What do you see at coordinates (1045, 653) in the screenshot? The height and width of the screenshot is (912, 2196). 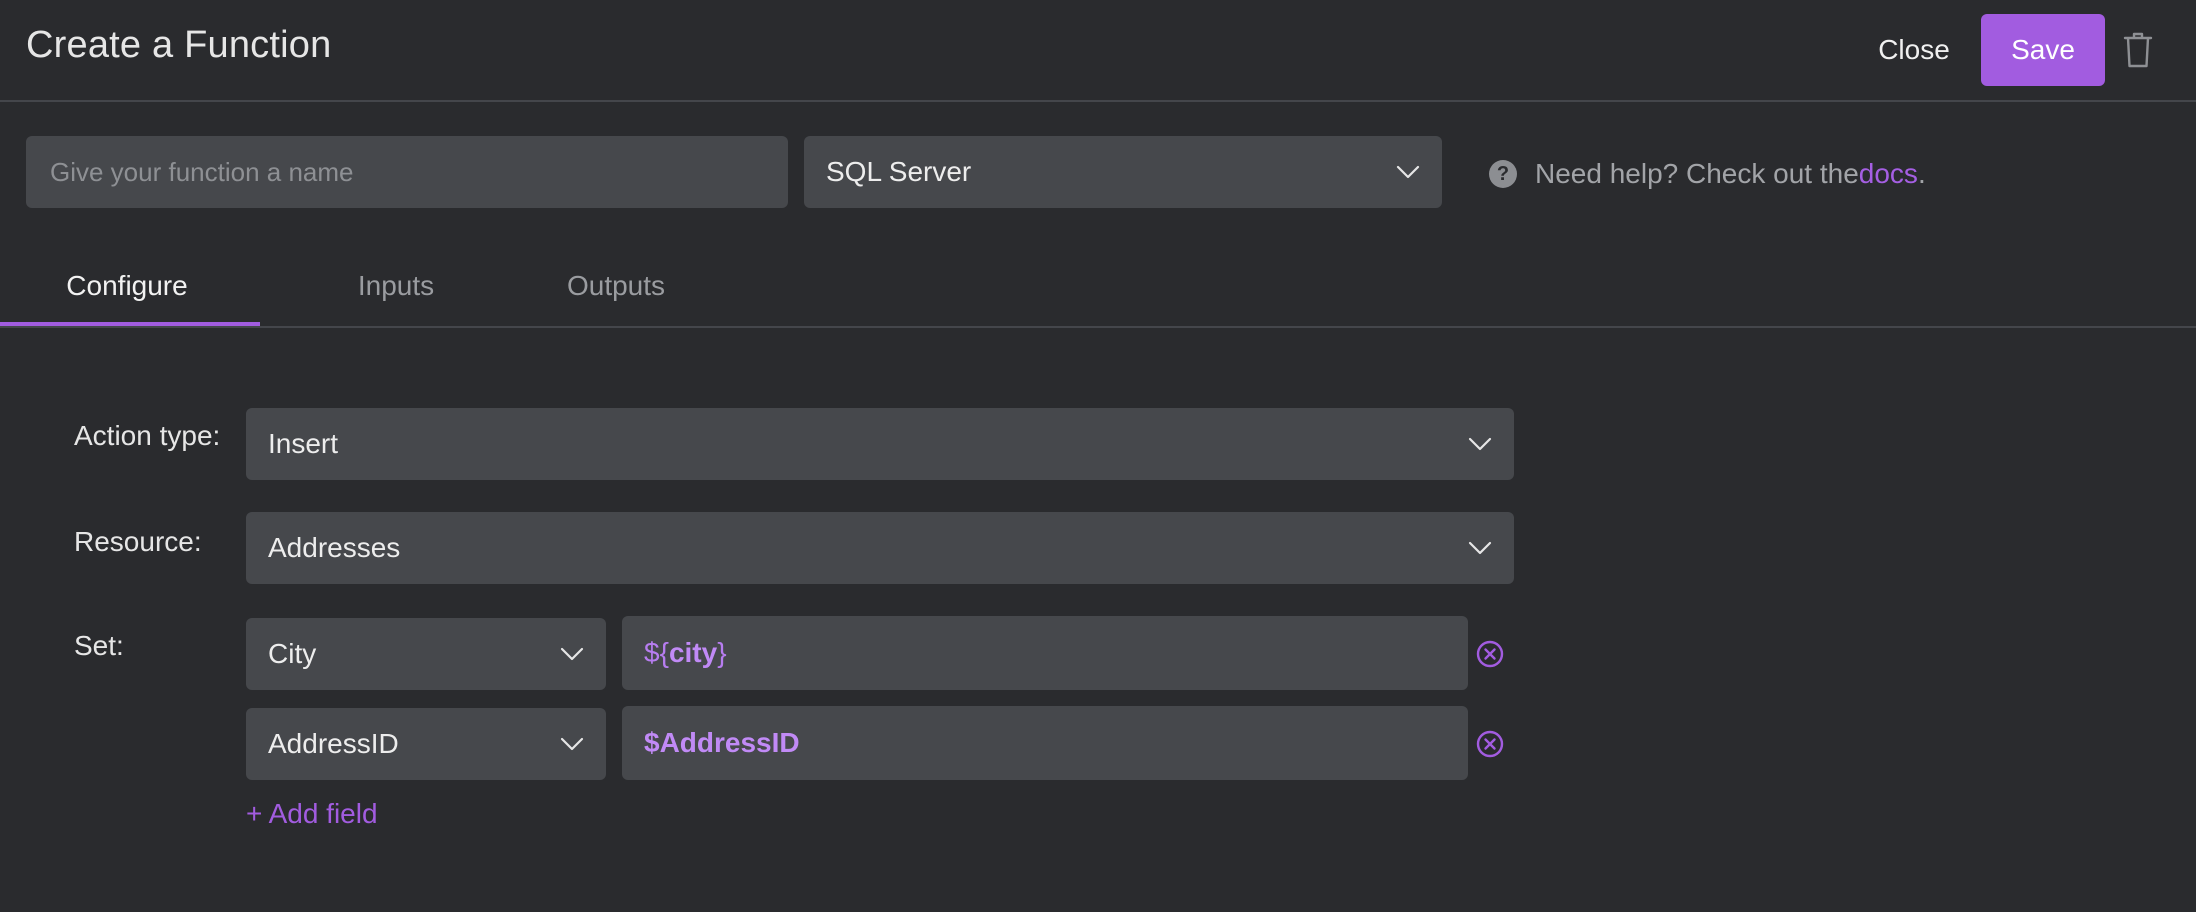 I see `set-value-input-city: ${city}` at bounding box center [1045, 653].